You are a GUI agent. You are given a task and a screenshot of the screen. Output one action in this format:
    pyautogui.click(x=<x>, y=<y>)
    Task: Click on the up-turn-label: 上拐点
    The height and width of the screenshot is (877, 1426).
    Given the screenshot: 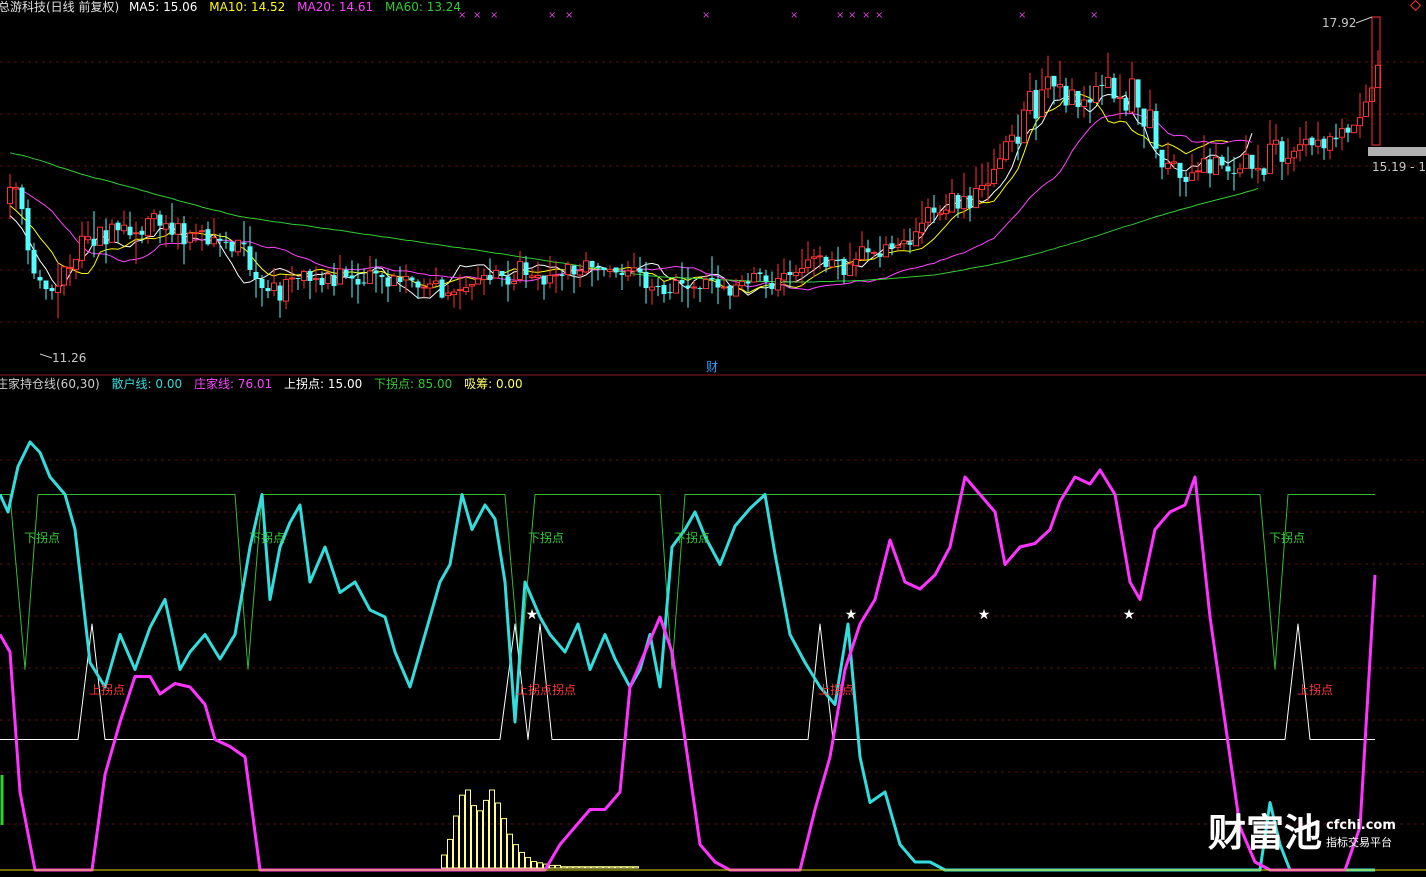 What is the action you would take?
    pyautogui.click(x=107, y=689)
    